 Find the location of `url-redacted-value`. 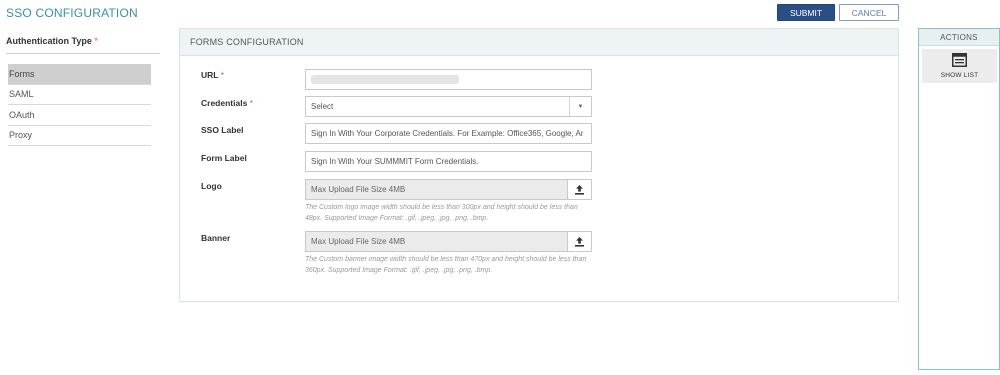

url-redacted-value is located at coordinates (385, 79).